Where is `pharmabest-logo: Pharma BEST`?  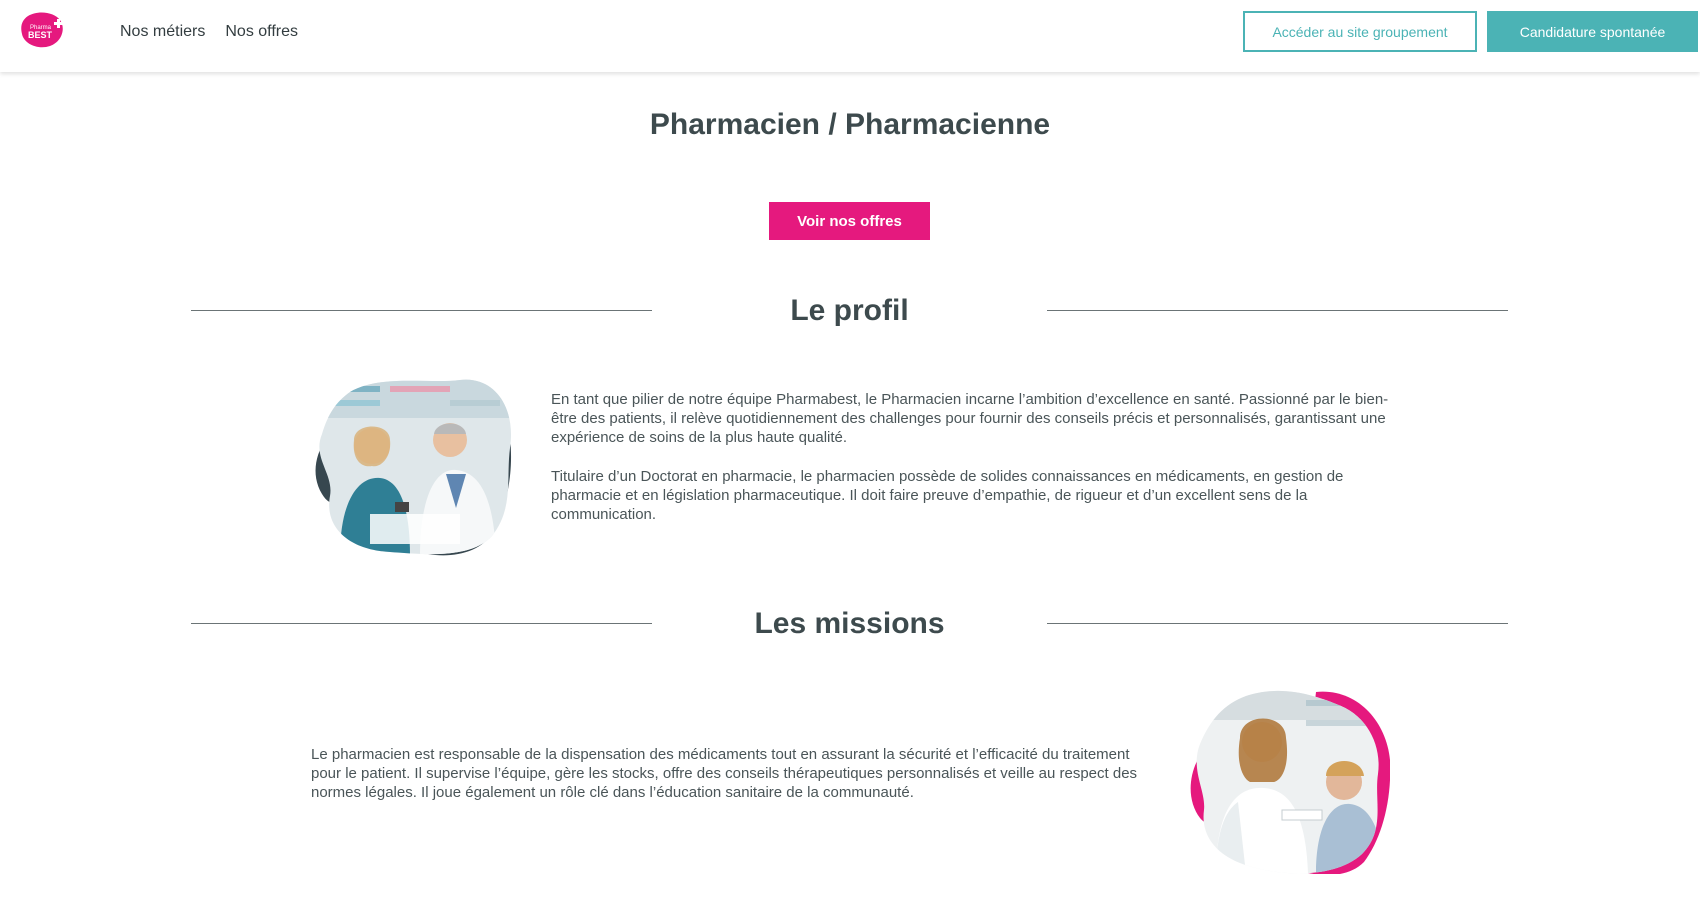 pharmabest-logo: Pharma BEST is located at coordinates (42, 30).